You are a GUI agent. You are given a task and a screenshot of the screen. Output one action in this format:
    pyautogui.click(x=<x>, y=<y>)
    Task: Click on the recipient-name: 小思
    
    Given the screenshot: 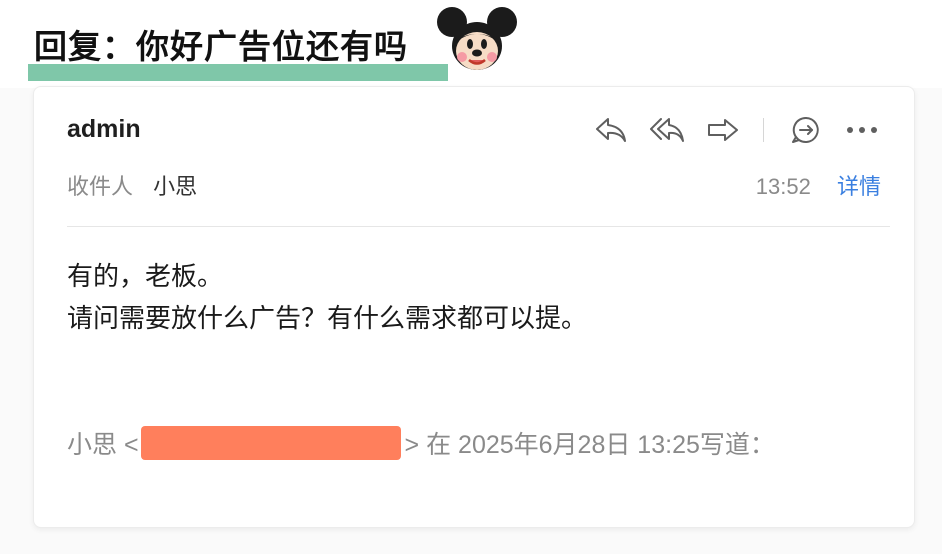 What is the action you would take?
    pyautogui.click(x=175, y=186)
    